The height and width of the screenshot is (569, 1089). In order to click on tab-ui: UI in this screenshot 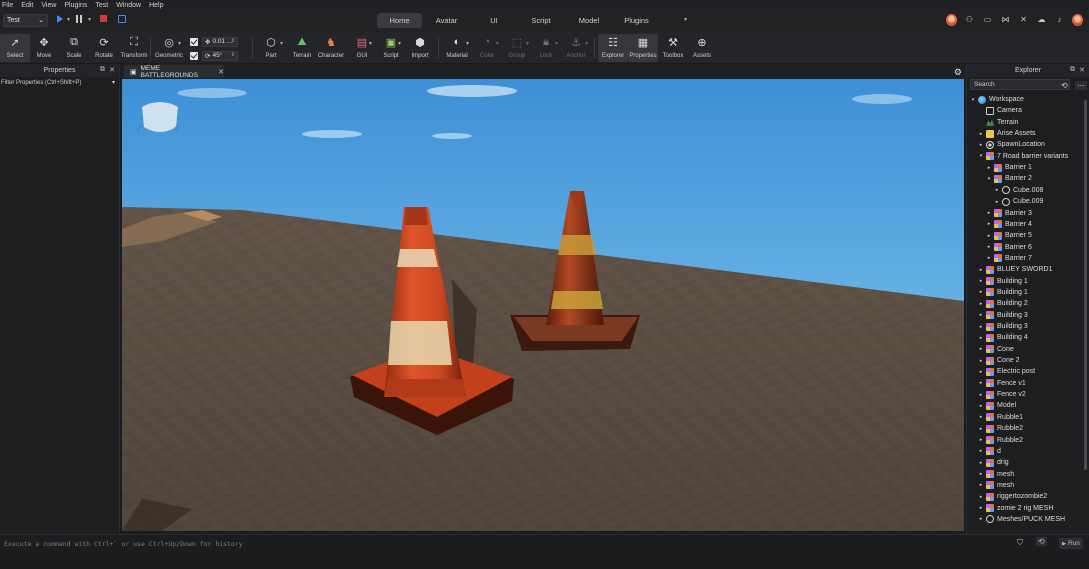, I will do `click(494, 20)`.